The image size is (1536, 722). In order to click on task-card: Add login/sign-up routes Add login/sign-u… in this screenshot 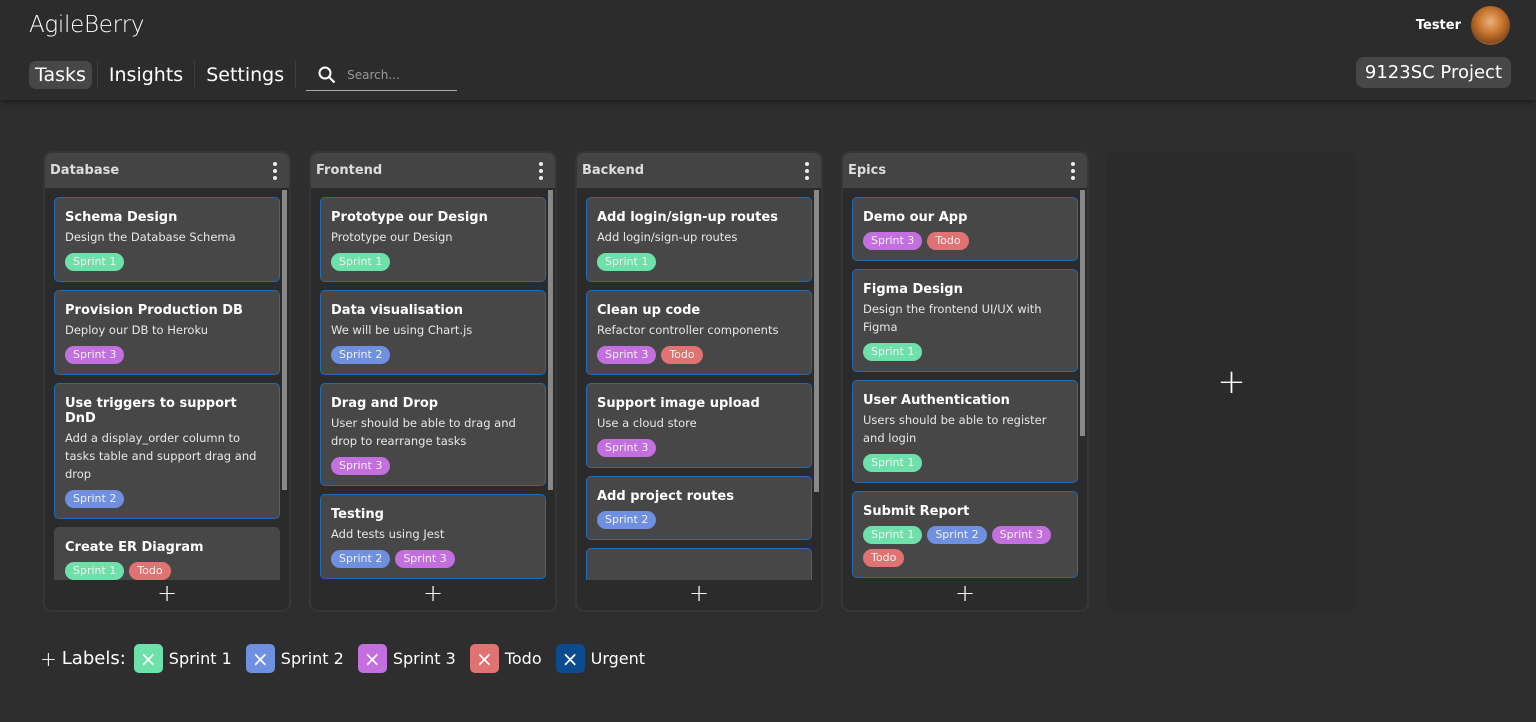, I will do `click(699, 239)`.